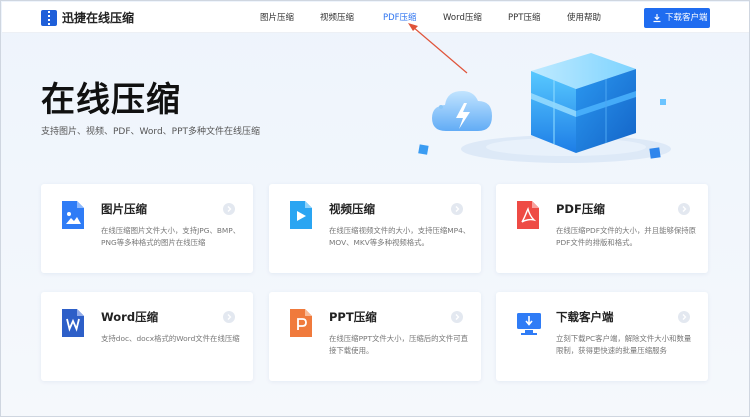  Describe the element at coordinates (111, 100) in the screenshot. I see `hero-title: 在线压缩` at that location.